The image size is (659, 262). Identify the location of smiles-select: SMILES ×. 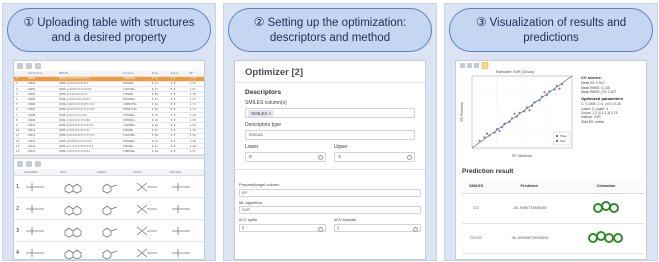
(330, 113).